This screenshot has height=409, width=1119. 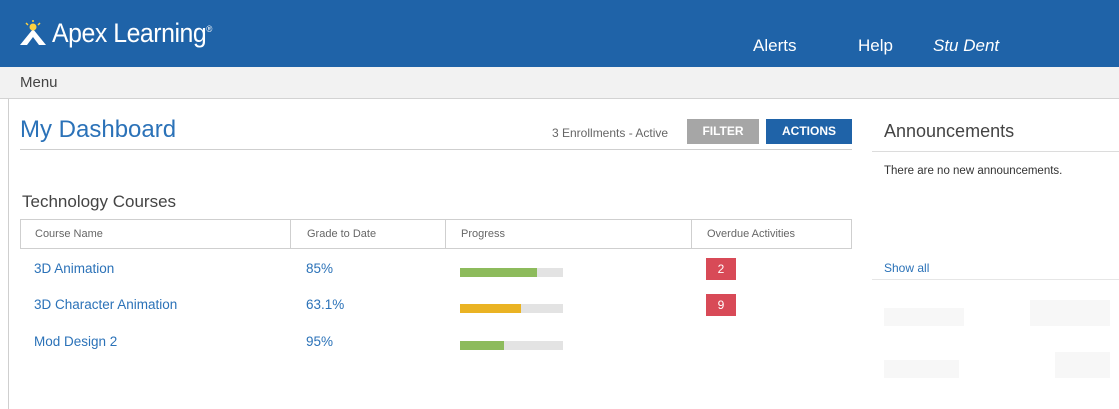 I want to click on help-link: Help, so click(x=875, y=46).